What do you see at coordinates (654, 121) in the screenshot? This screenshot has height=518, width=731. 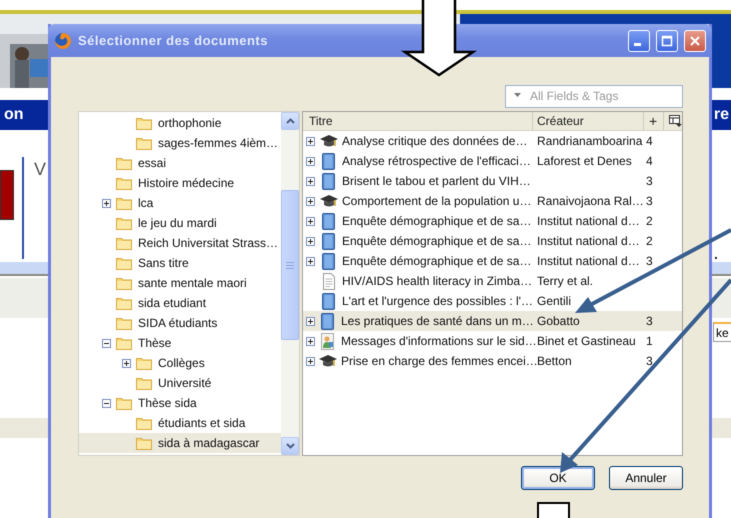 I see `column-header: +` at bounding box center [654, 121].